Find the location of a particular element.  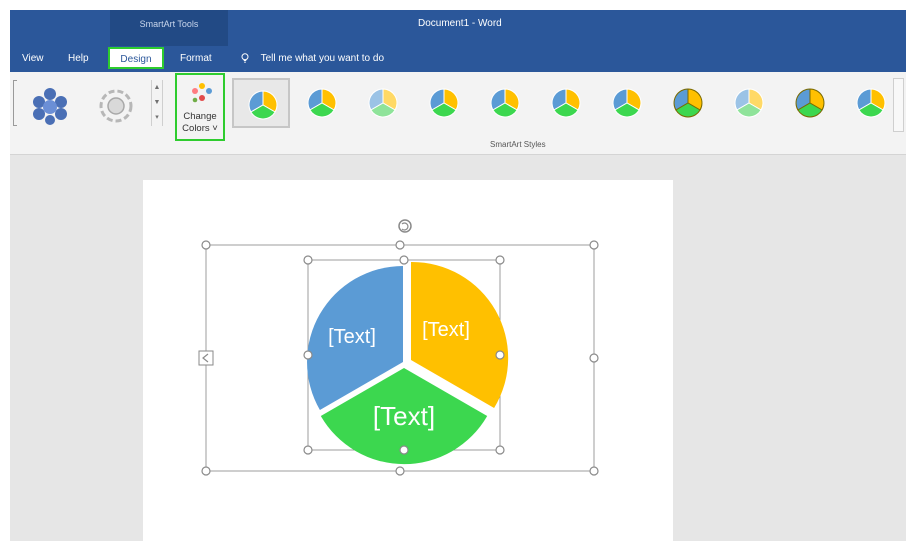

group-label-smartart-styles: SmartArt Styles is located at coordinates (518, 144).